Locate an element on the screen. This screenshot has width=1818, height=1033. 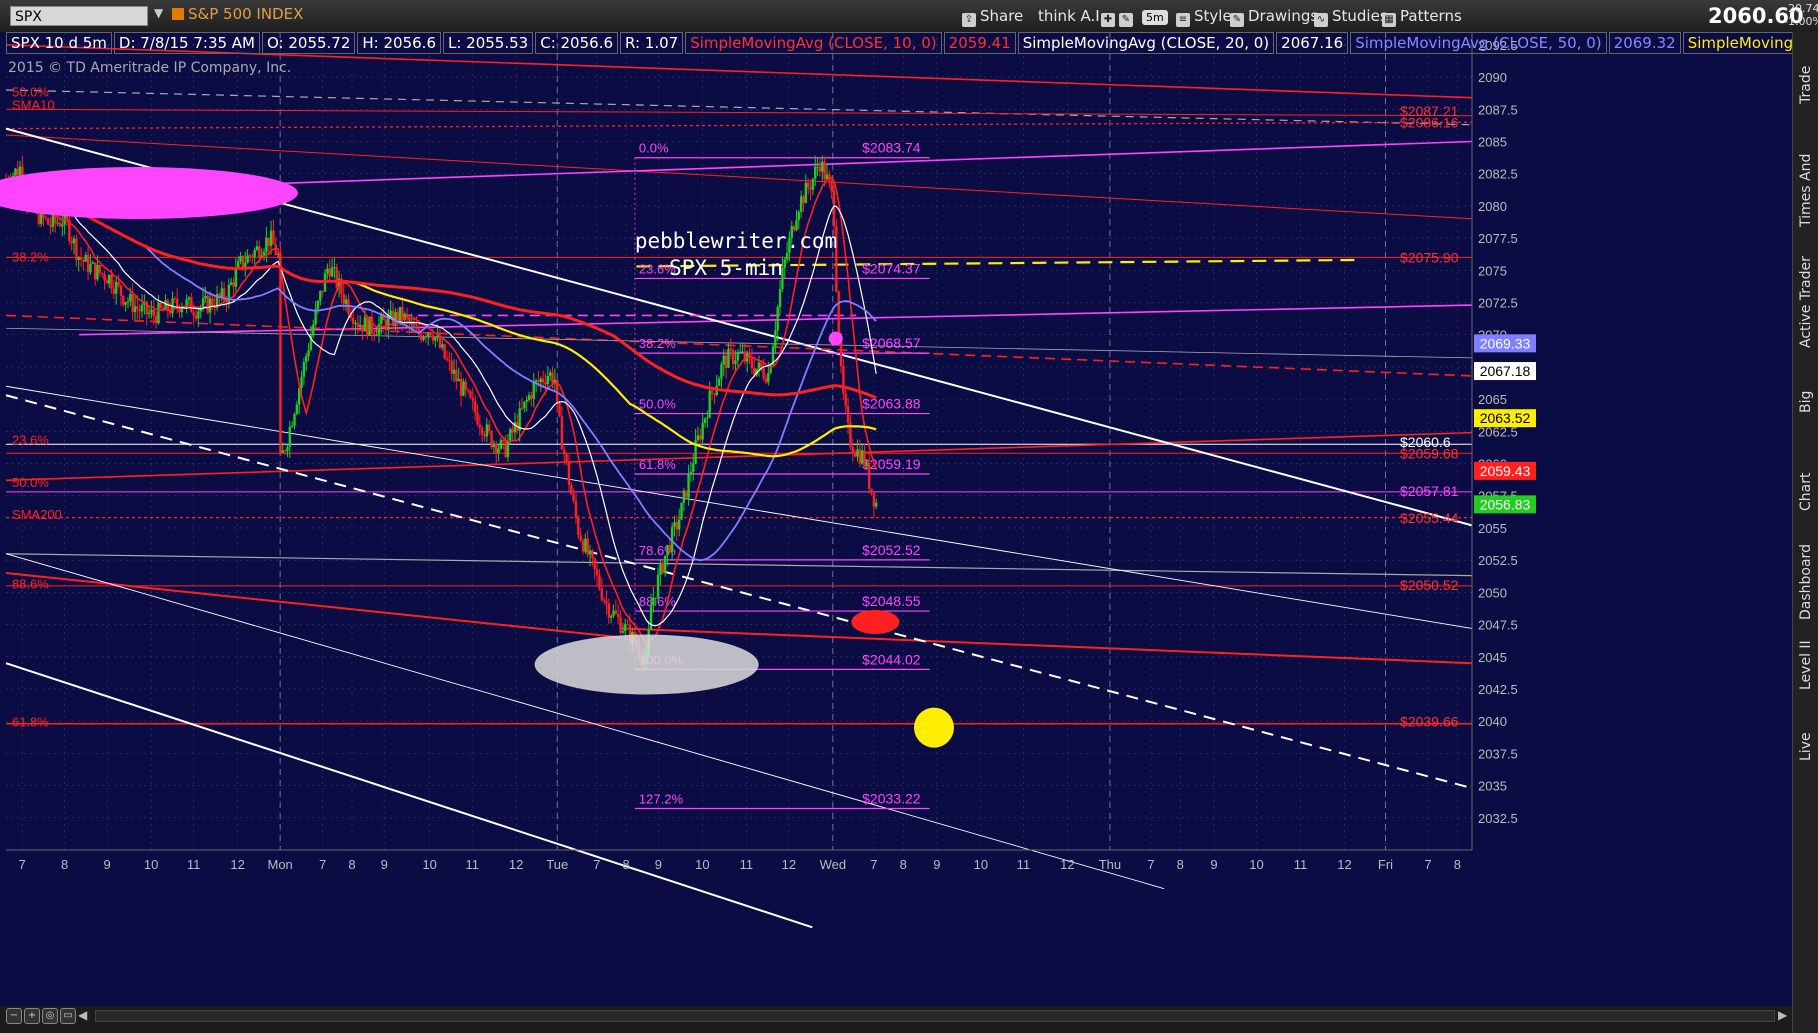
style-button: ≡ Style is located at coordinates (1204, 16).